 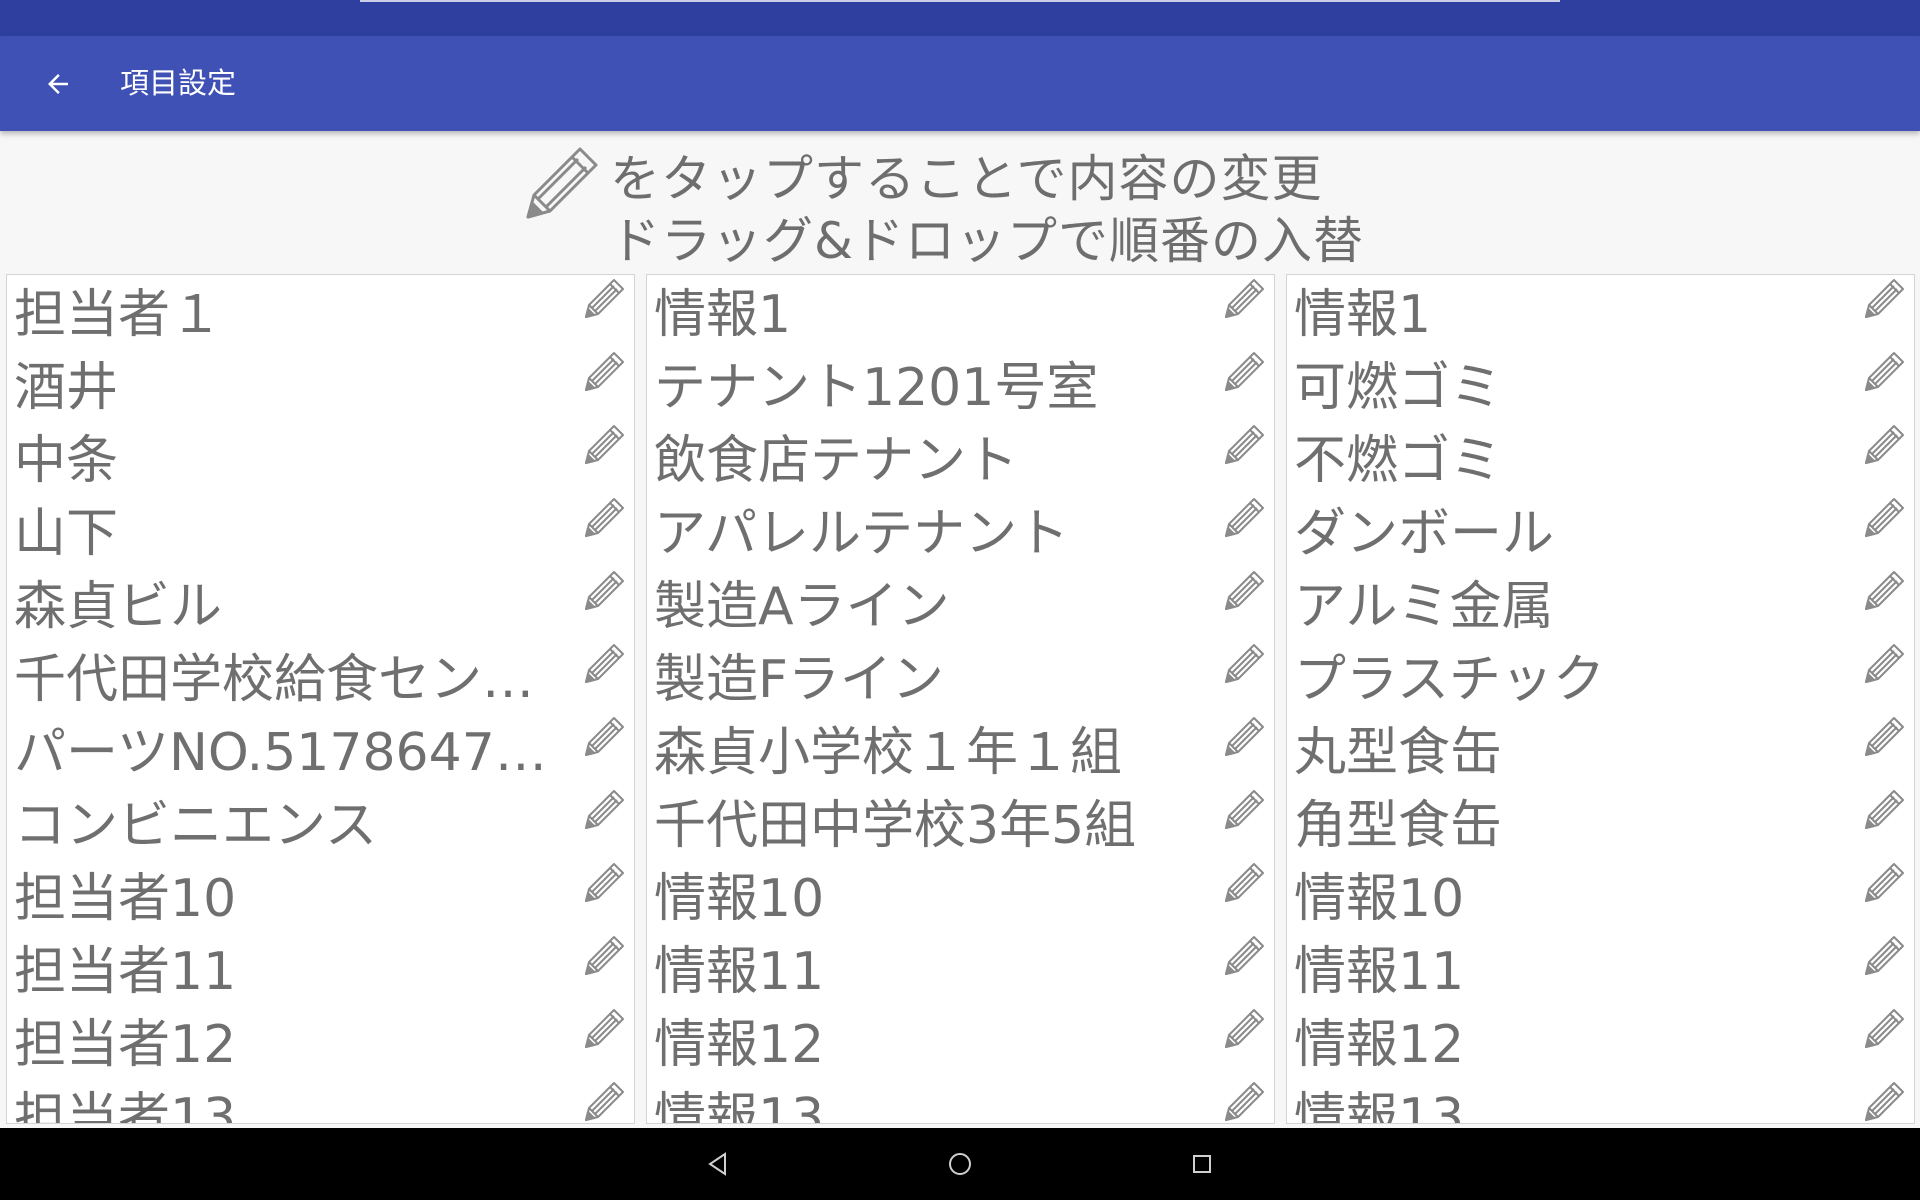 I want to click on list-item: 酒井, so click(x=320, y=384).